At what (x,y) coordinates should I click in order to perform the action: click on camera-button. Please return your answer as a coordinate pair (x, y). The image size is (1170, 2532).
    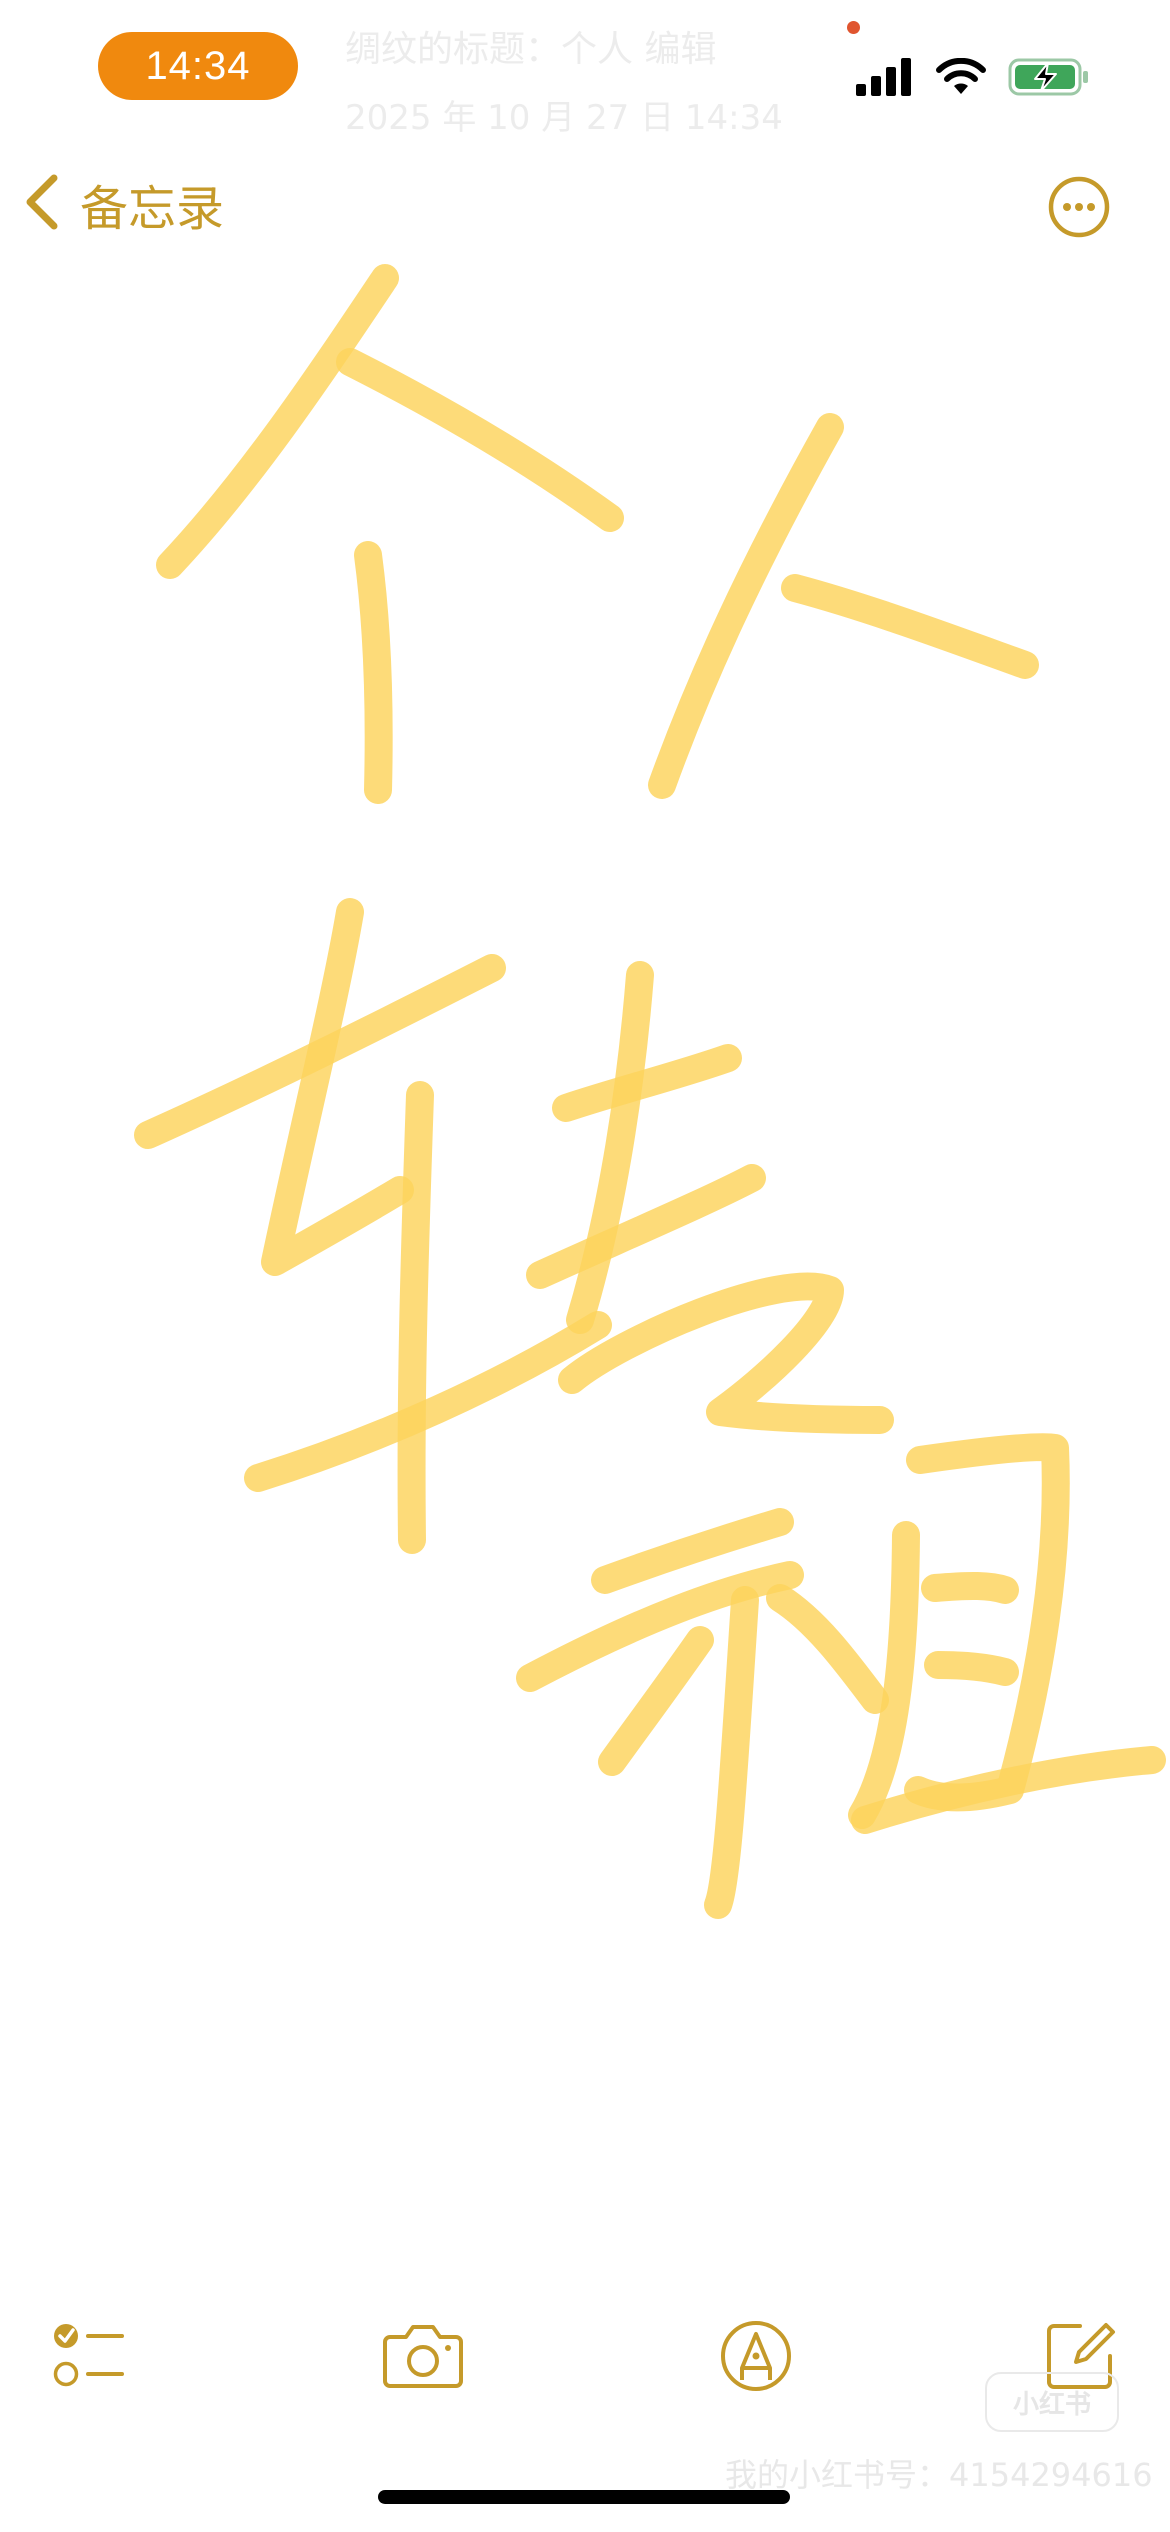
    Looking at the image, I should click on (423, 2358).